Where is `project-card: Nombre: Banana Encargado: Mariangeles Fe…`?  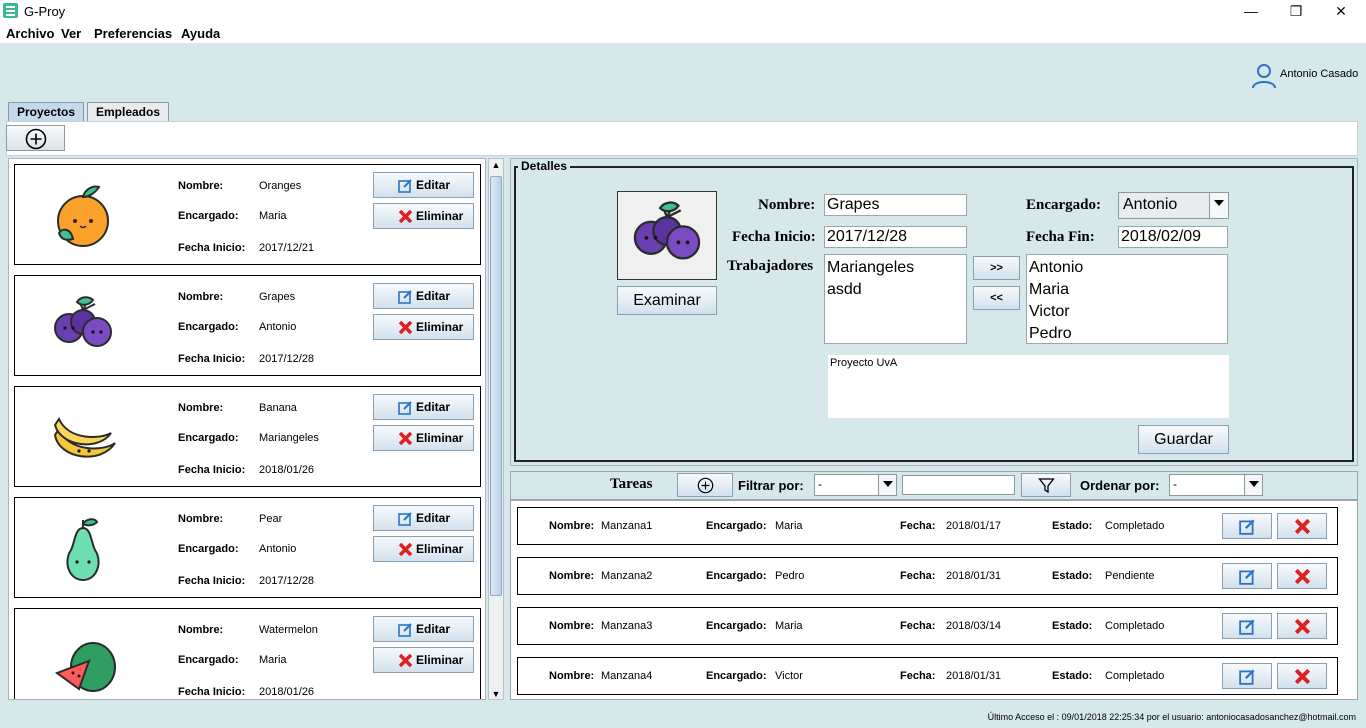
project-card: Nombre: Banana Encargado: Mariangeles Fe… is located at coordinates (247, 436).